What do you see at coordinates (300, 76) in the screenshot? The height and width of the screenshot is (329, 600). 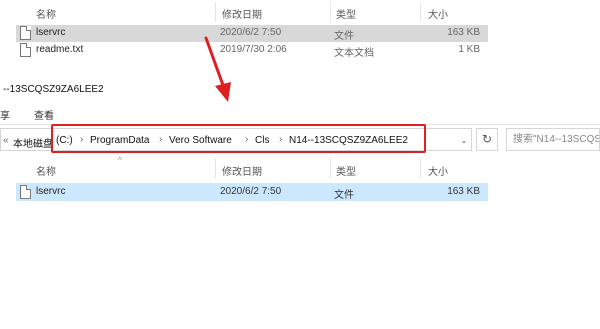 I see `window-gap` at bounding box center [300, 76].